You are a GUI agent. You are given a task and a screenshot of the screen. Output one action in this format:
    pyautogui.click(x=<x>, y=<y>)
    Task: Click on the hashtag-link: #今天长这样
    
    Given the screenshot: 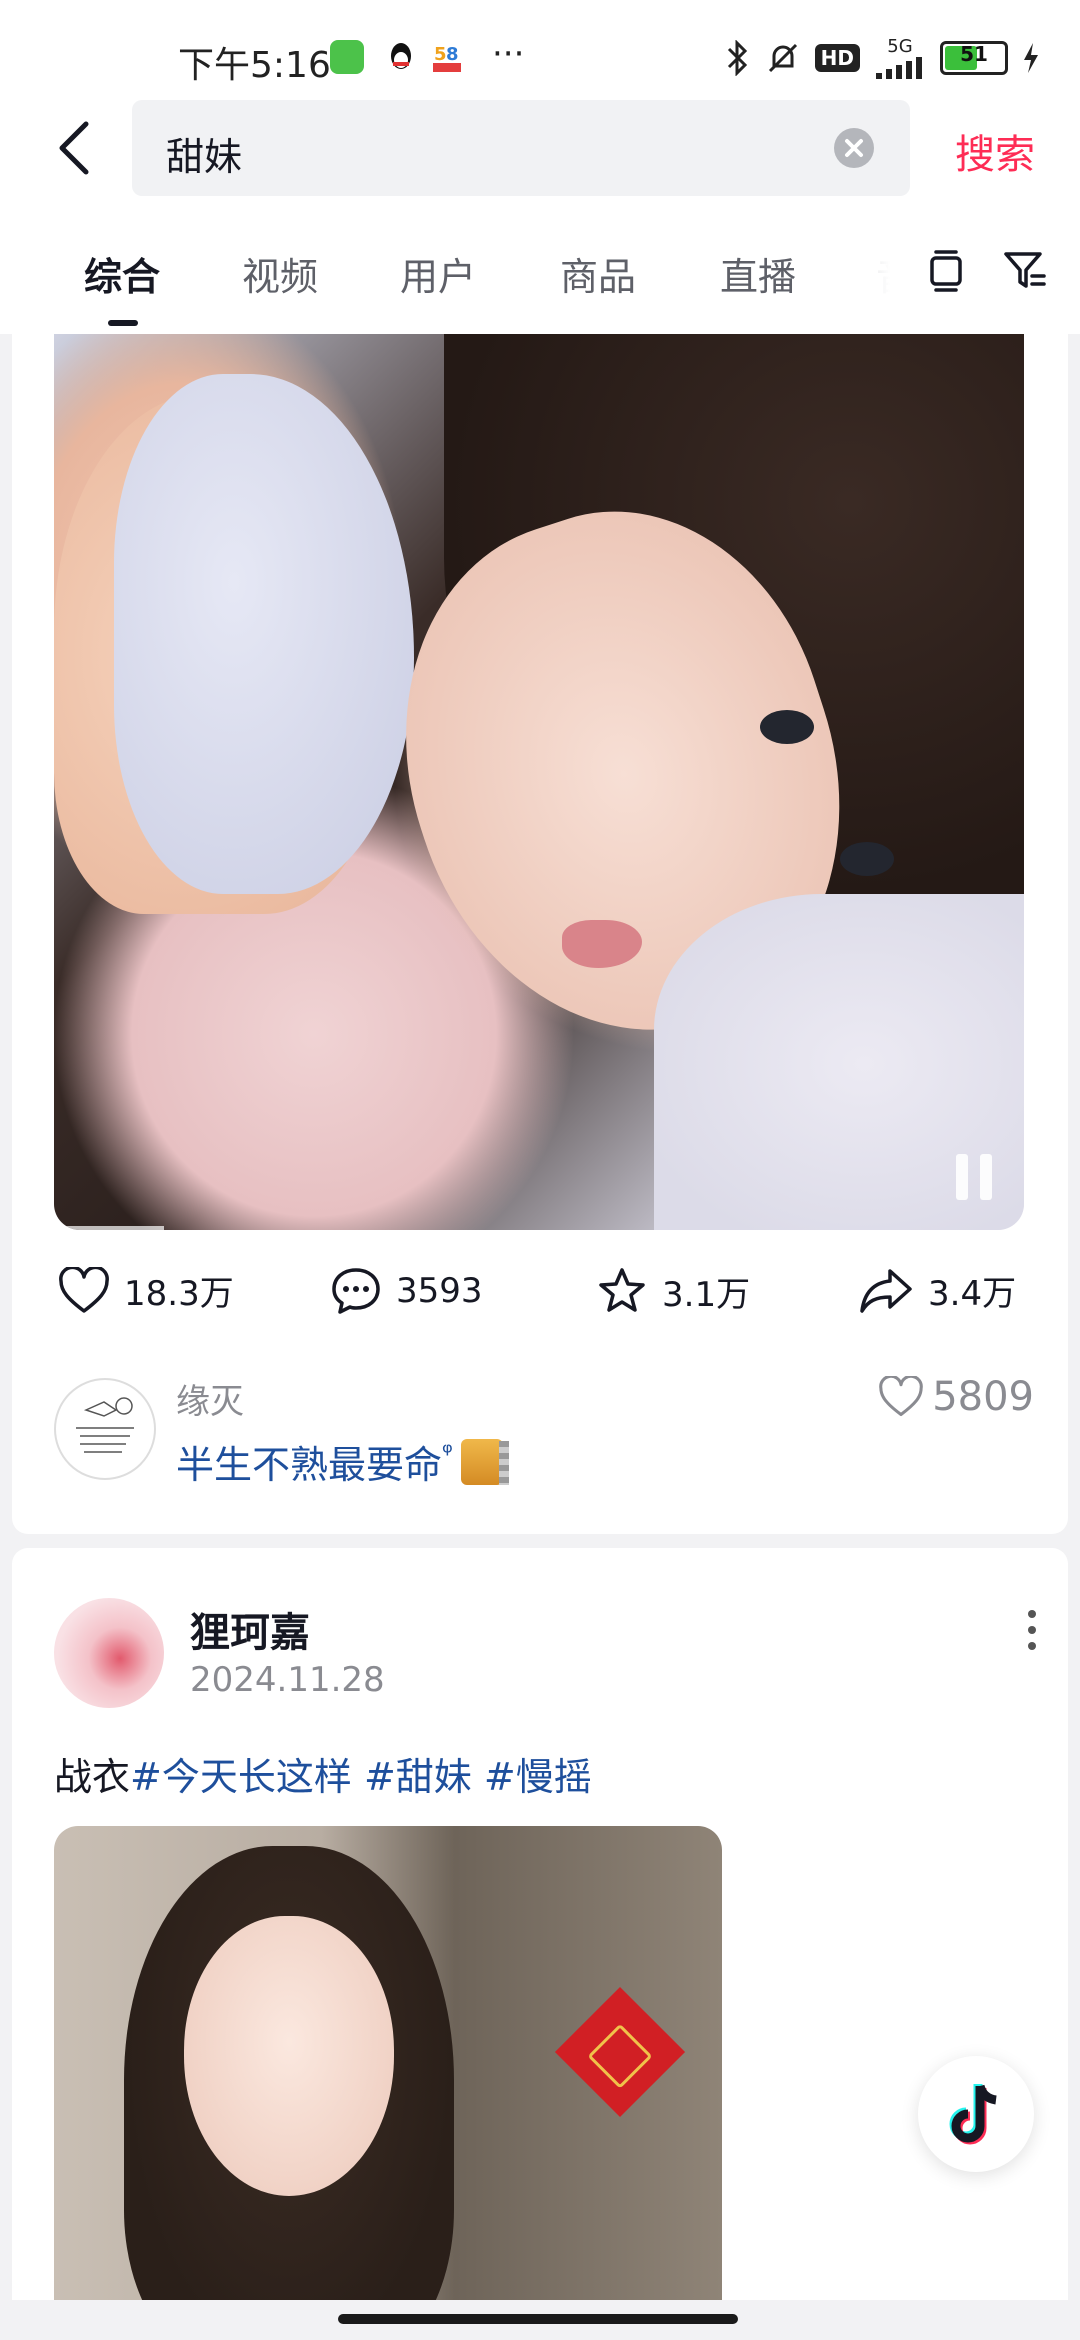 What is the action you would take?
    pyautogui.click(x=241, y=1777)
    